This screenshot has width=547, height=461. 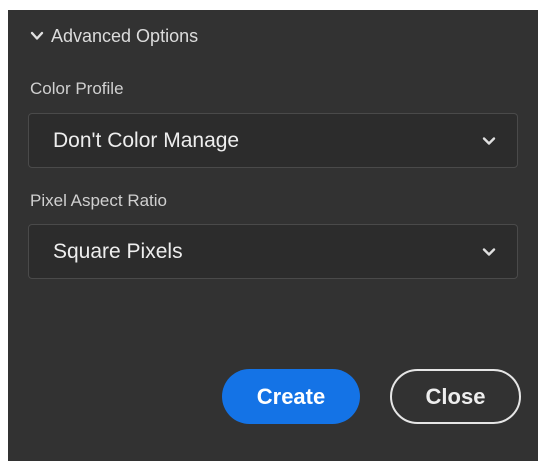 I want to click on close-button: Close, so click(x=455, y=396).